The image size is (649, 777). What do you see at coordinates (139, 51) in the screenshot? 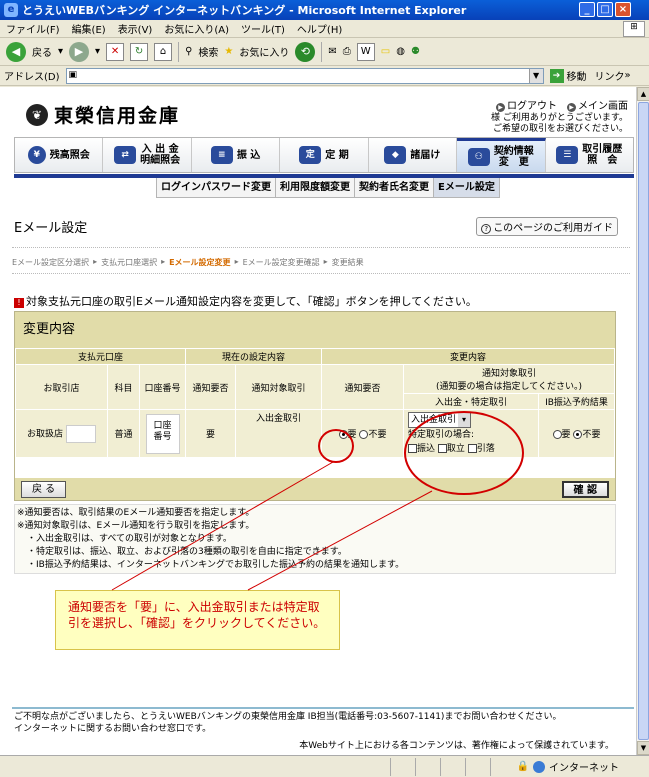
I see `refresh-icon: ↻` at bounding box center [139, 51].